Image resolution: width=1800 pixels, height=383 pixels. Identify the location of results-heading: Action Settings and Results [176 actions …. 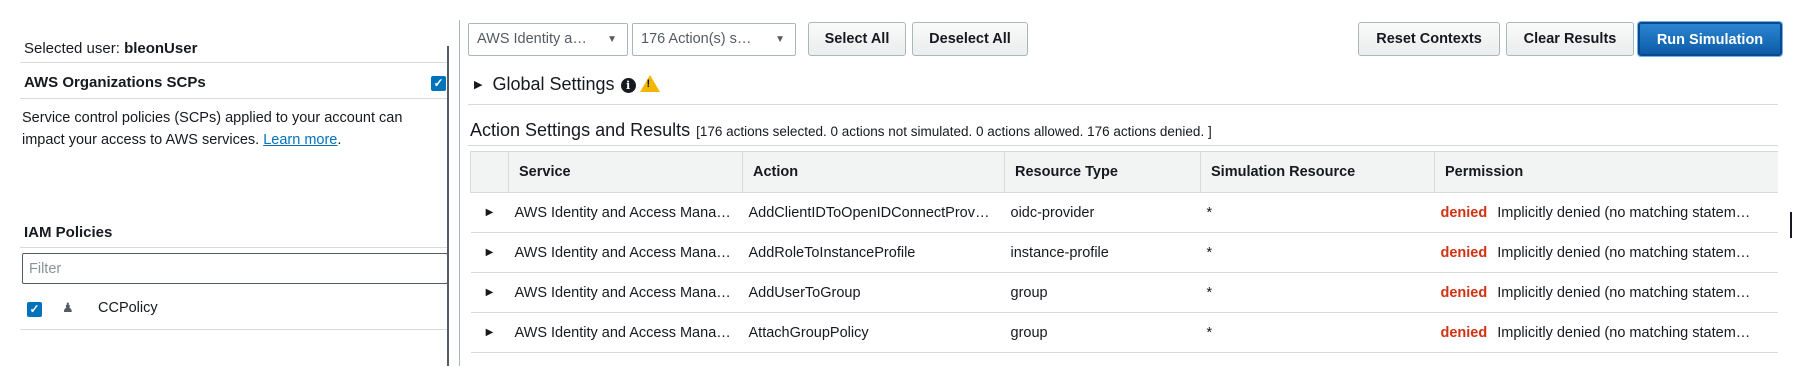
(841, 130).